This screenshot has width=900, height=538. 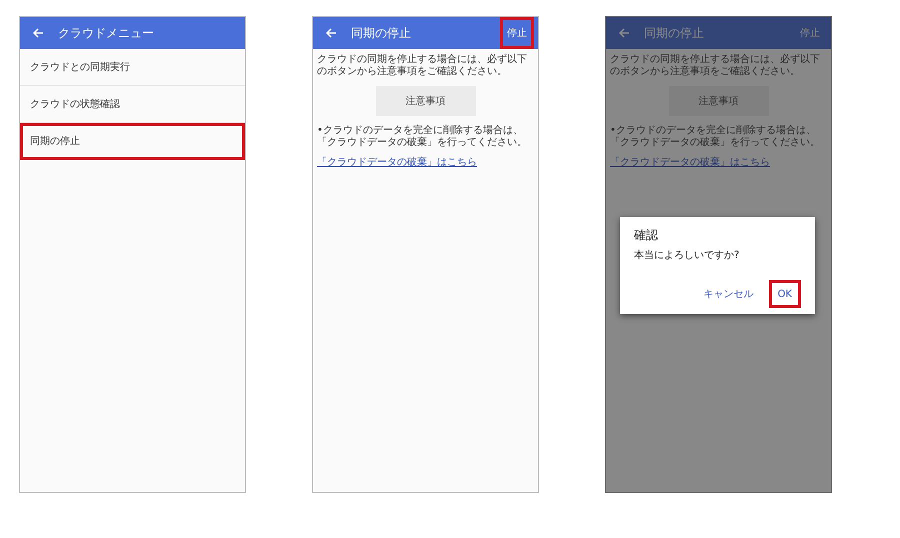 I want to click on dialog-button: OK, so click(x=784, y=294).